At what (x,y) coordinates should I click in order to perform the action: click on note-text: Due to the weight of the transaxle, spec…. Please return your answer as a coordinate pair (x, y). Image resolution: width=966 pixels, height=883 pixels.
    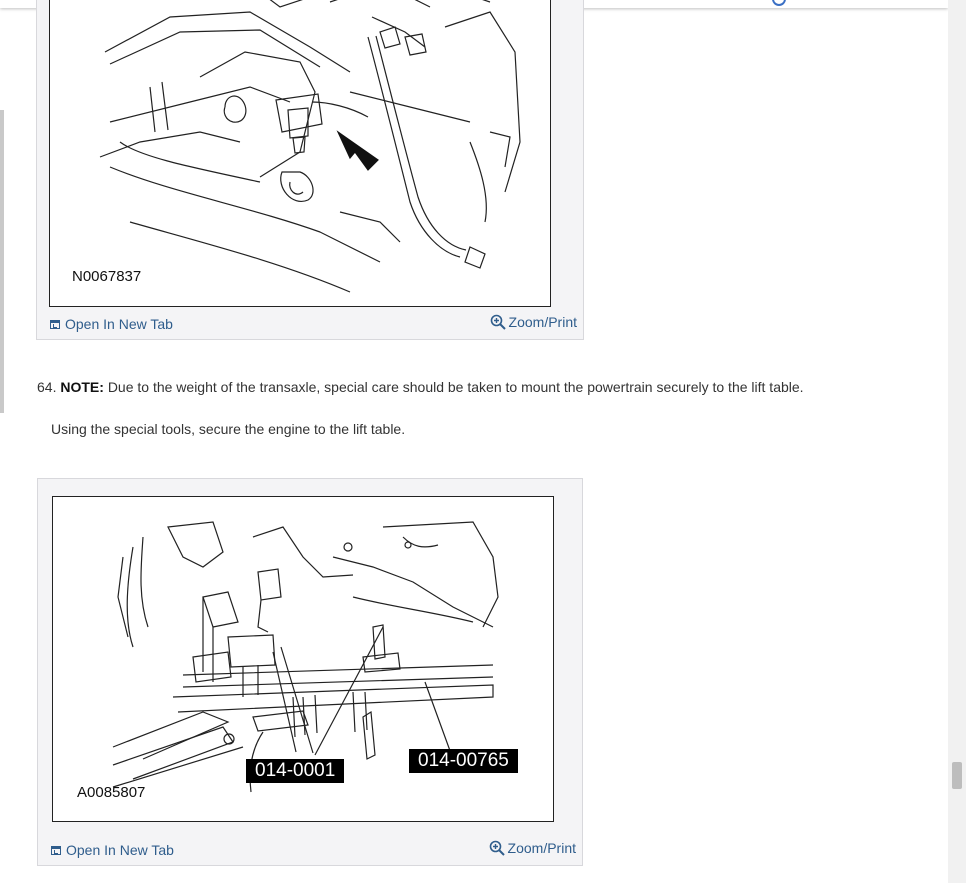
    Looking at the image, I should click on (455, 387).